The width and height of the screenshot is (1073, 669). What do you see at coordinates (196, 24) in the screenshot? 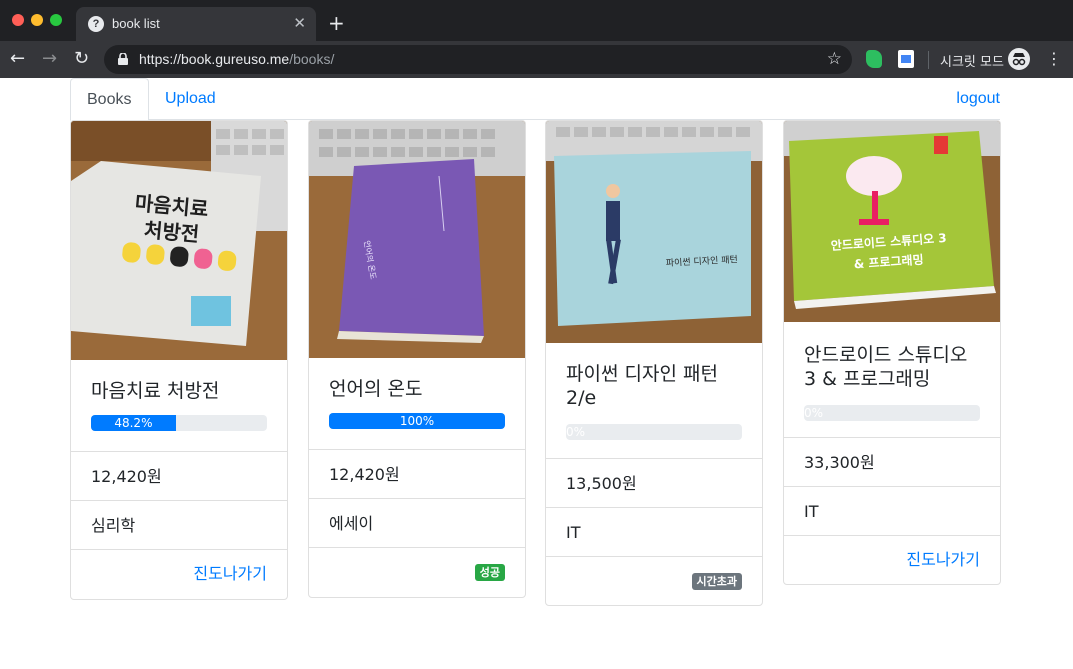
I see `browser-tab: ? book list ✕` at bounding box center [196, 24].